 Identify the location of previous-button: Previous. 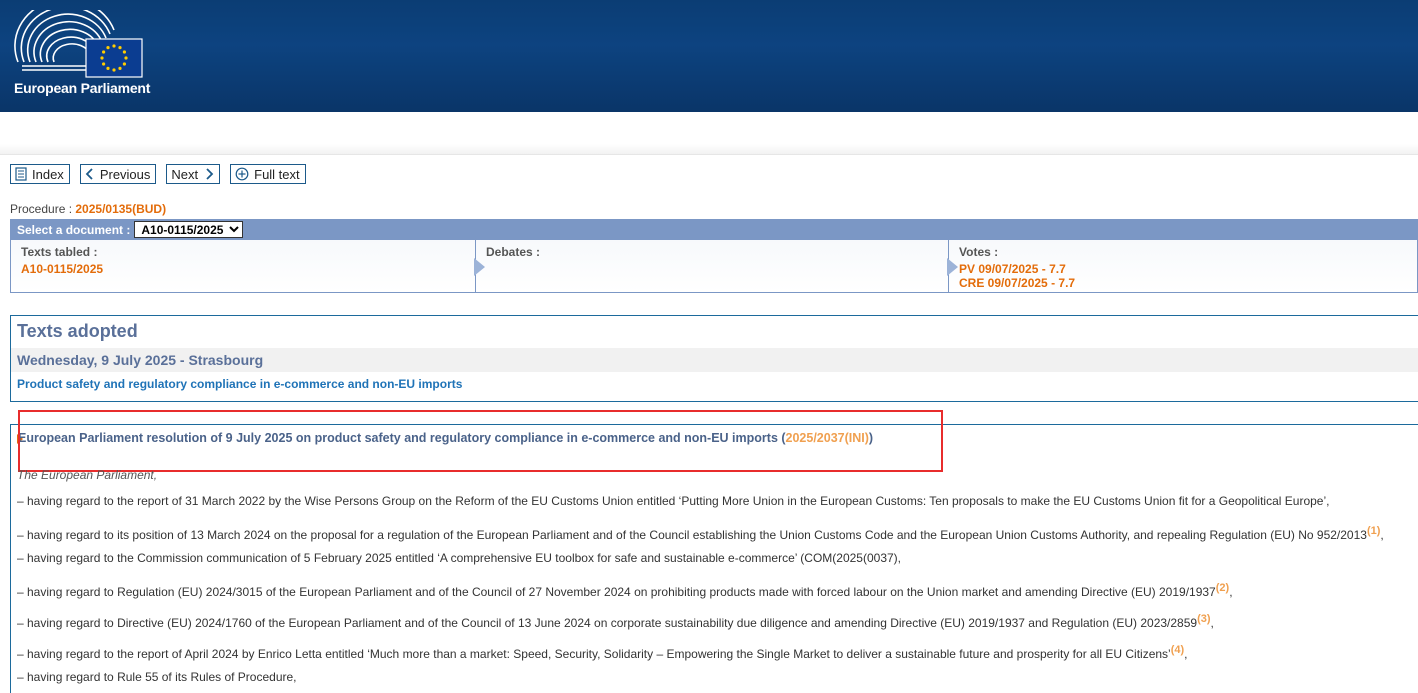
(118, 174).